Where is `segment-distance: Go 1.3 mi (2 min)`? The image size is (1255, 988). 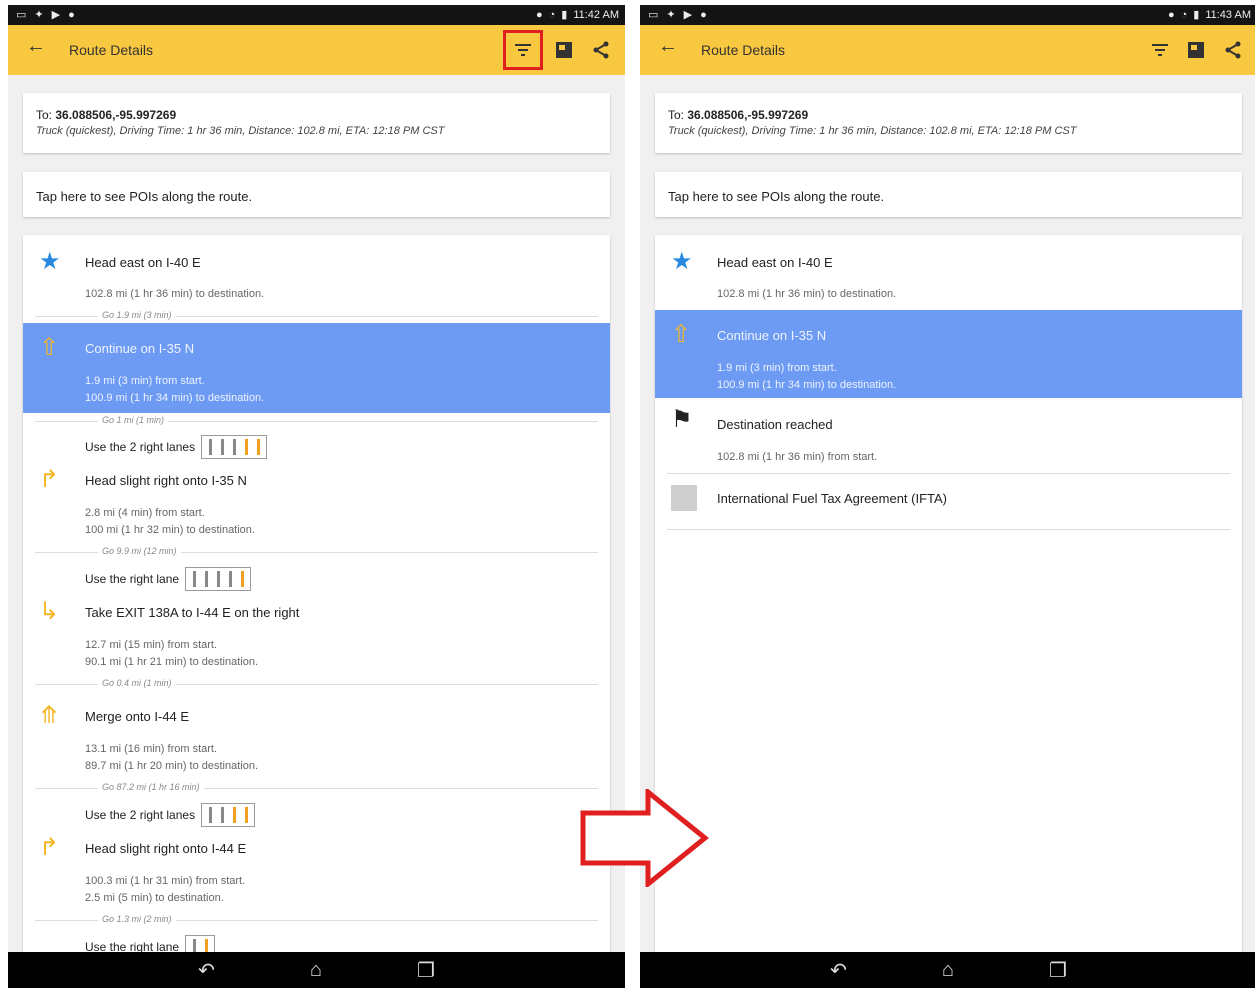 segment-distance: Go 1.3 mi (2 min) is located at coordinates (137, 919).